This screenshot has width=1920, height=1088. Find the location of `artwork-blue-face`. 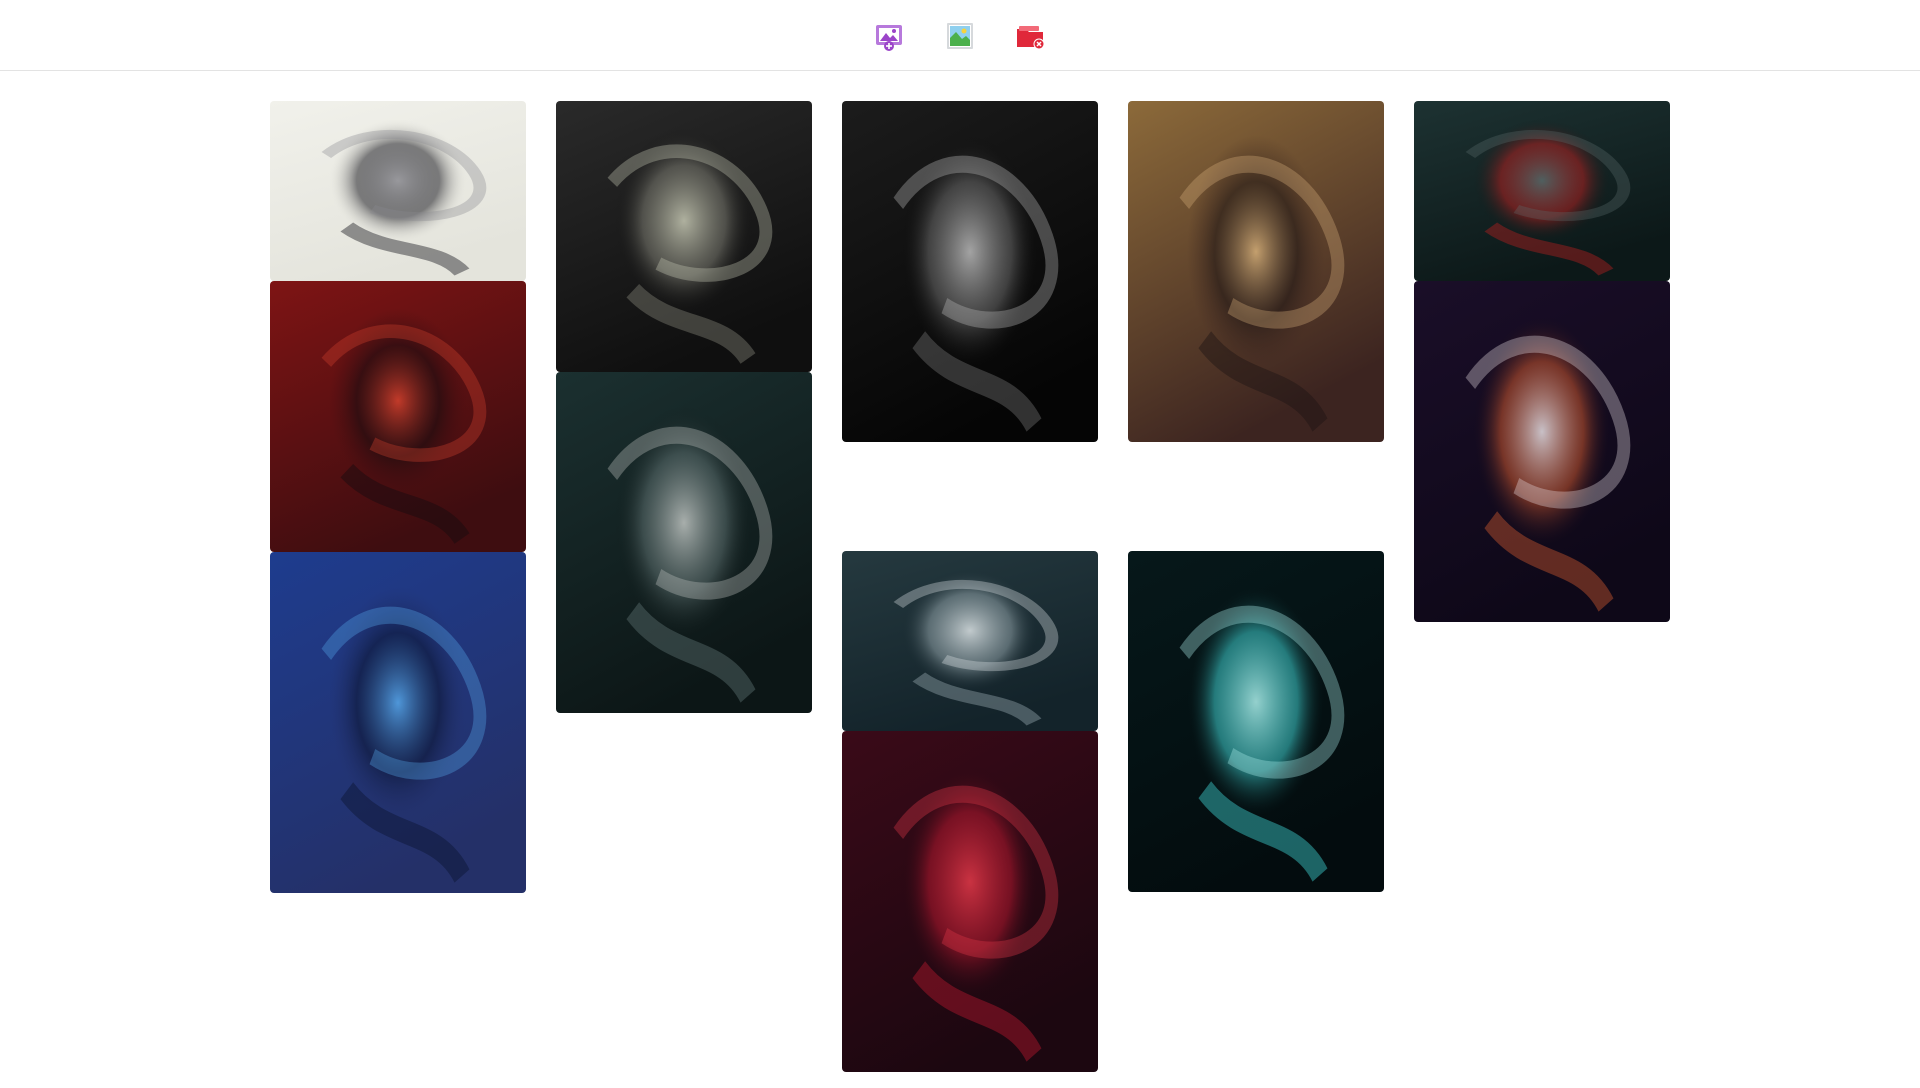

artwork-blue-face is located at coordinates (398, 722).